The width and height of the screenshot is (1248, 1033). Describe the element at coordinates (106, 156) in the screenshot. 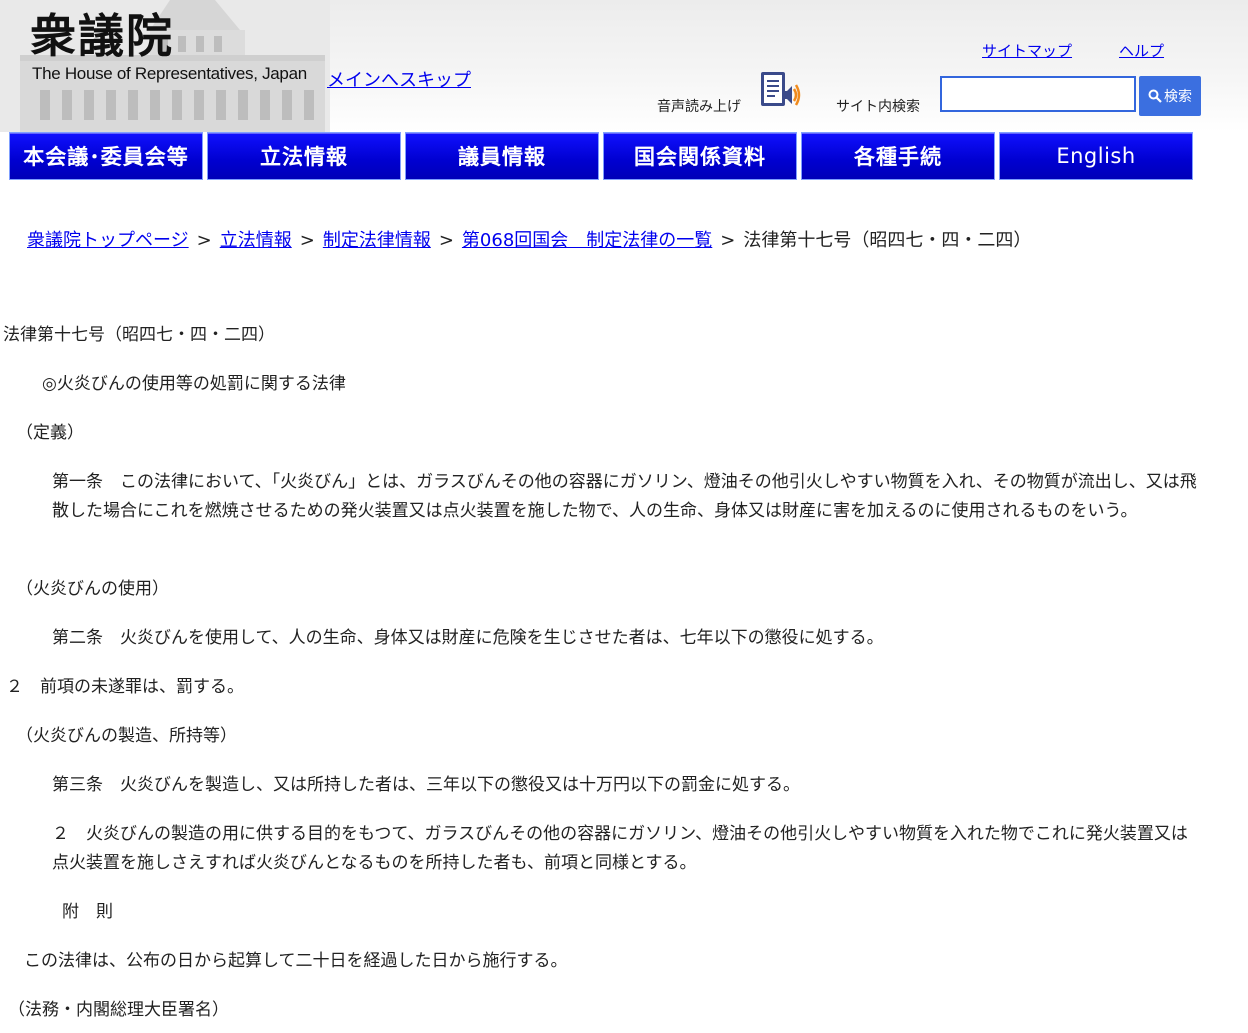

I see `nav-tab-plenary-committees: 本会議･委員会等` at that location.